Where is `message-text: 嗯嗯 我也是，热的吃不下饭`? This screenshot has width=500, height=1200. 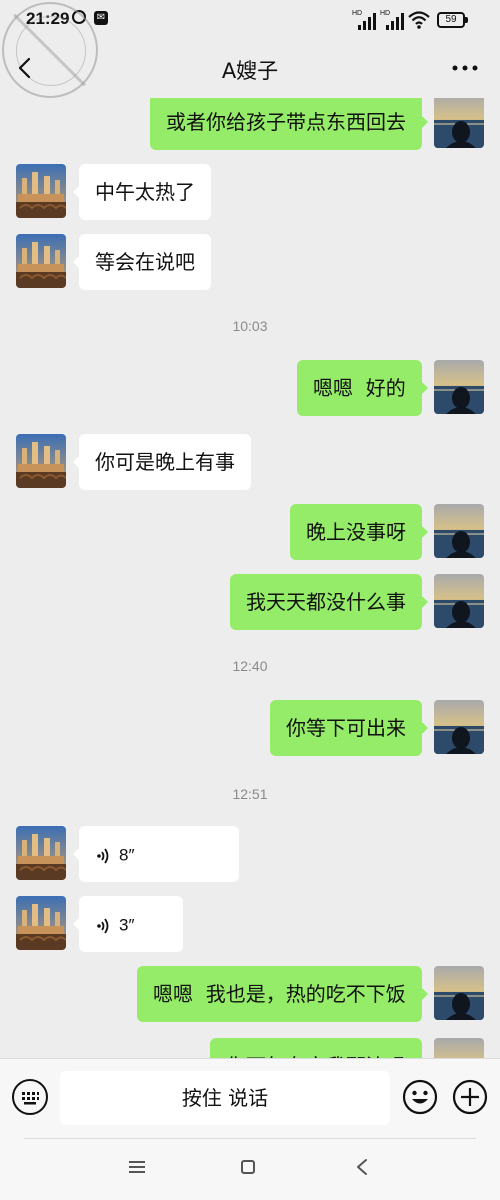 message-text: 嗯嗯 我也是，热的吃不下饭 is located at coordinates (279, 994).